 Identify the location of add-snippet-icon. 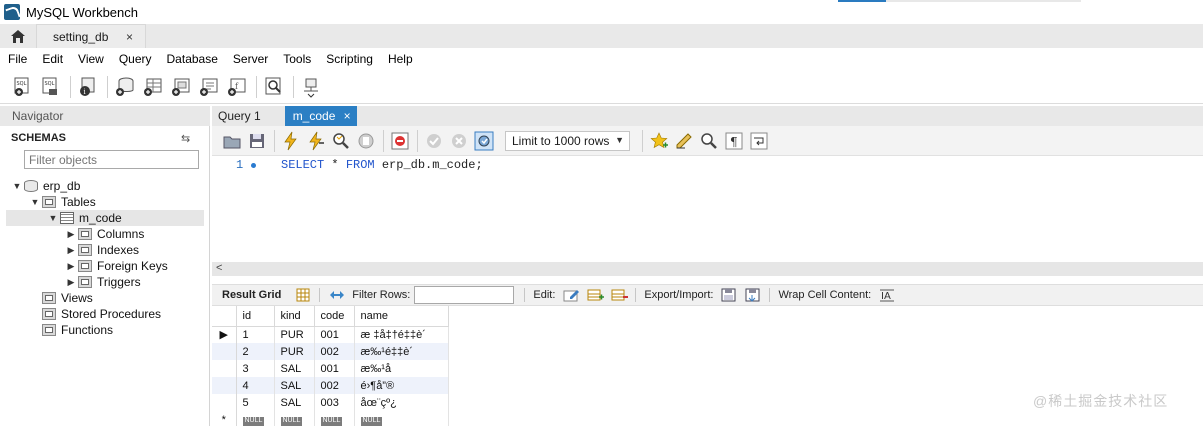
(659, 141).